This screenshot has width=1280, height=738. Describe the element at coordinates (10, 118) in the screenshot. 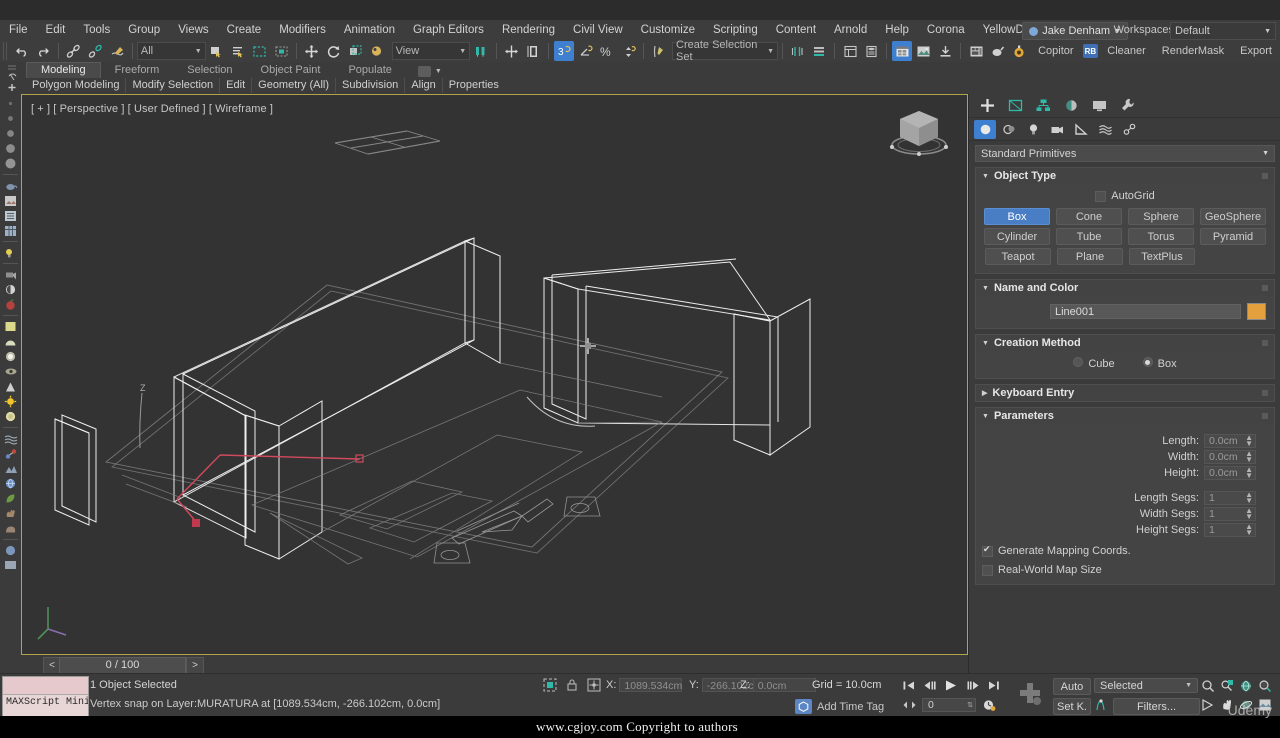

I see `dot-medium-icon` at that location.